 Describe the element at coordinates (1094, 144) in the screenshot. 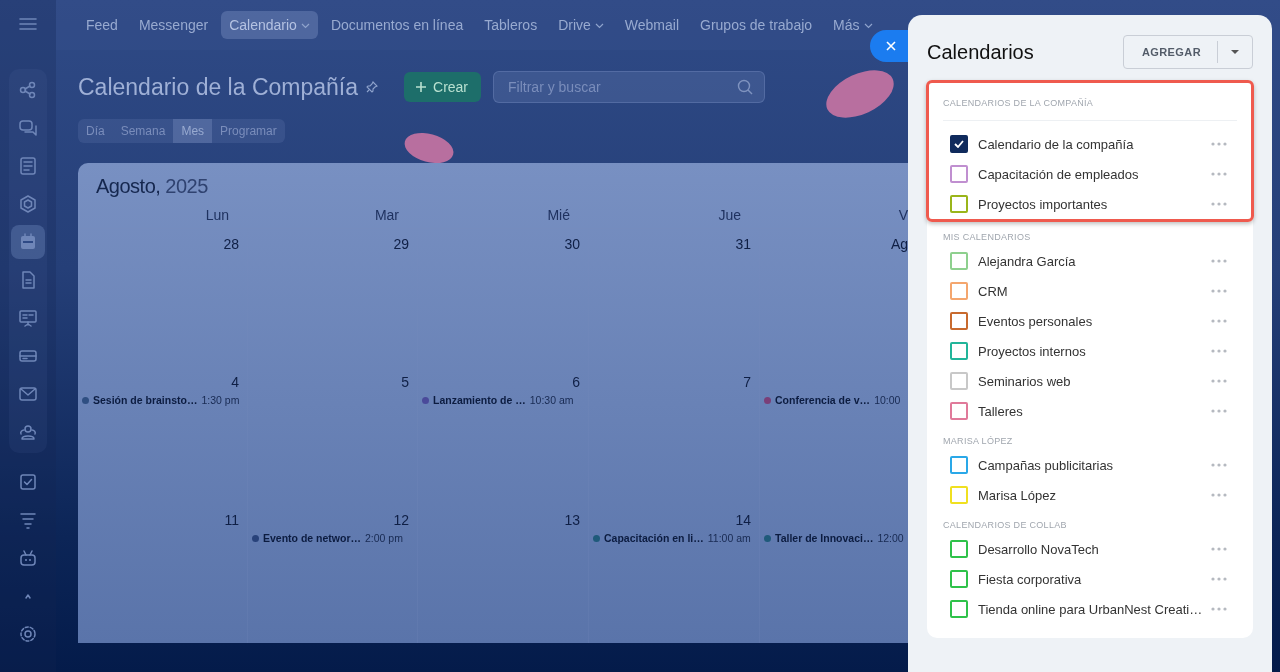

I see `calendar-name: Calendario de la compañía` at that location.